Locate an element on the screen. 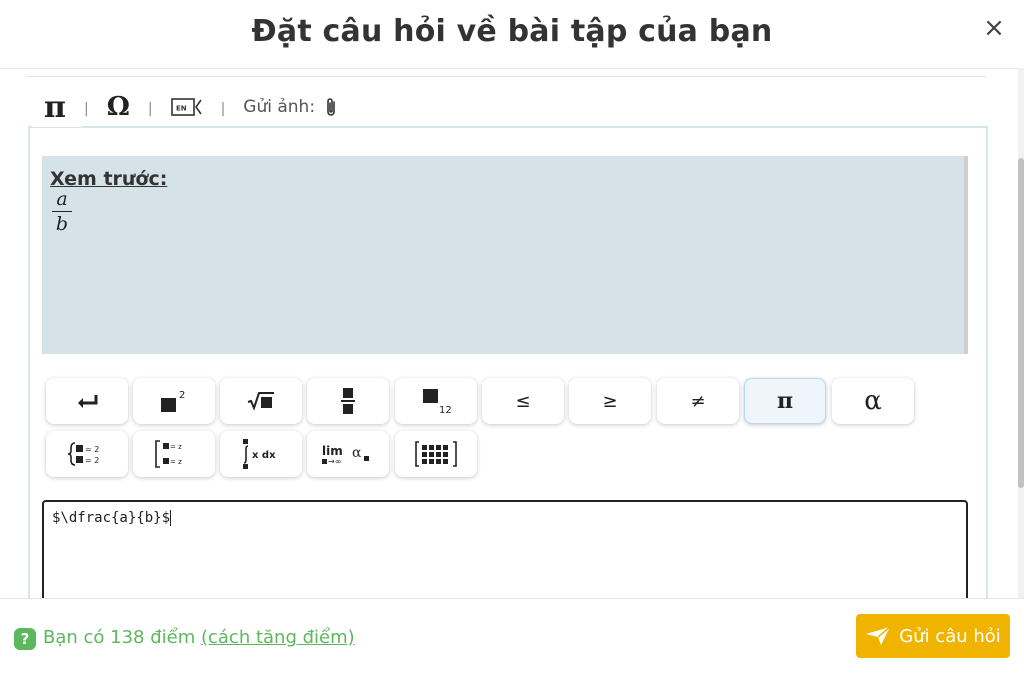 This screenshot has width=1024, height=675. points-text: Bạn có 138 điểm is located at coordinates (122, 637).